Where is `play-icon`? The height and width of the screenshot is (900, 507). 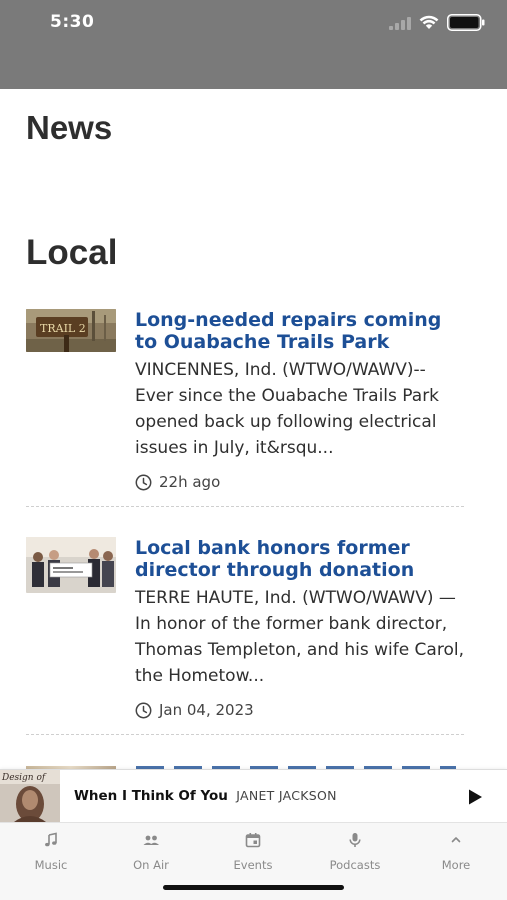 play-icon is located at coordinates (475, 797).